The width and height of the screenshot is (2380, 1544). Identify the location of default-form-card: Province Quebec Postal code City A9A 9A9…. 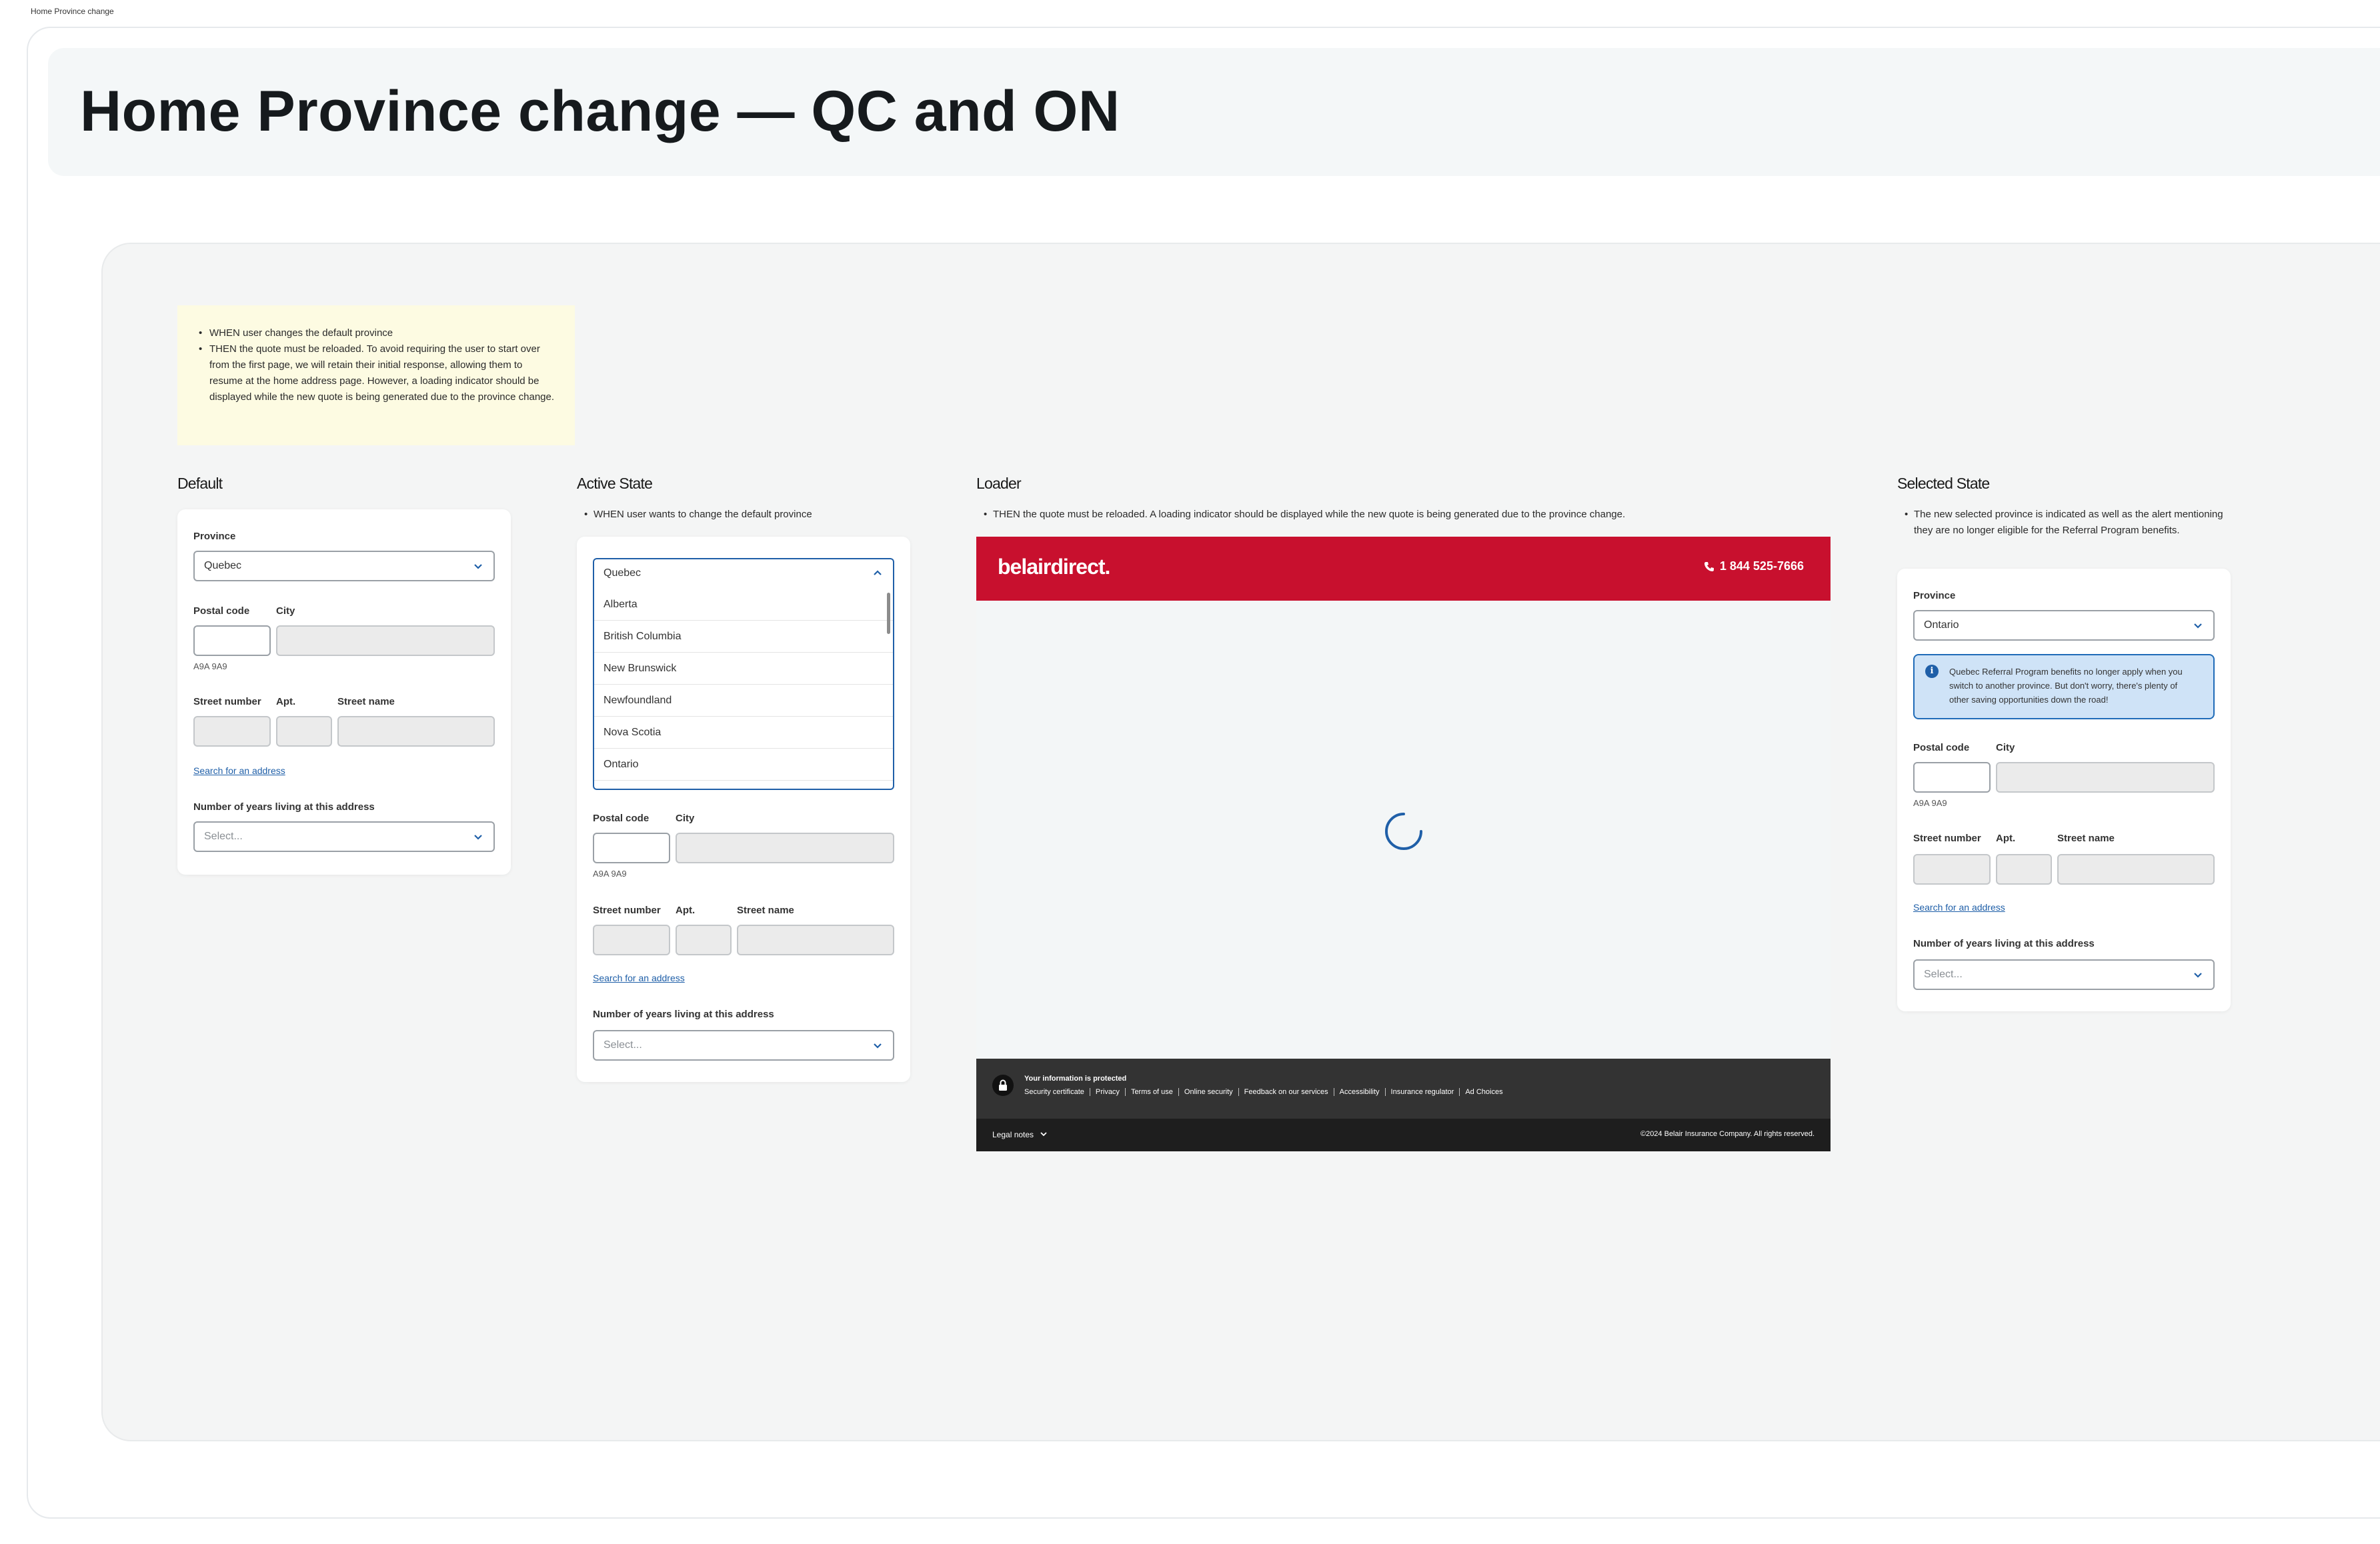
(344, 692).